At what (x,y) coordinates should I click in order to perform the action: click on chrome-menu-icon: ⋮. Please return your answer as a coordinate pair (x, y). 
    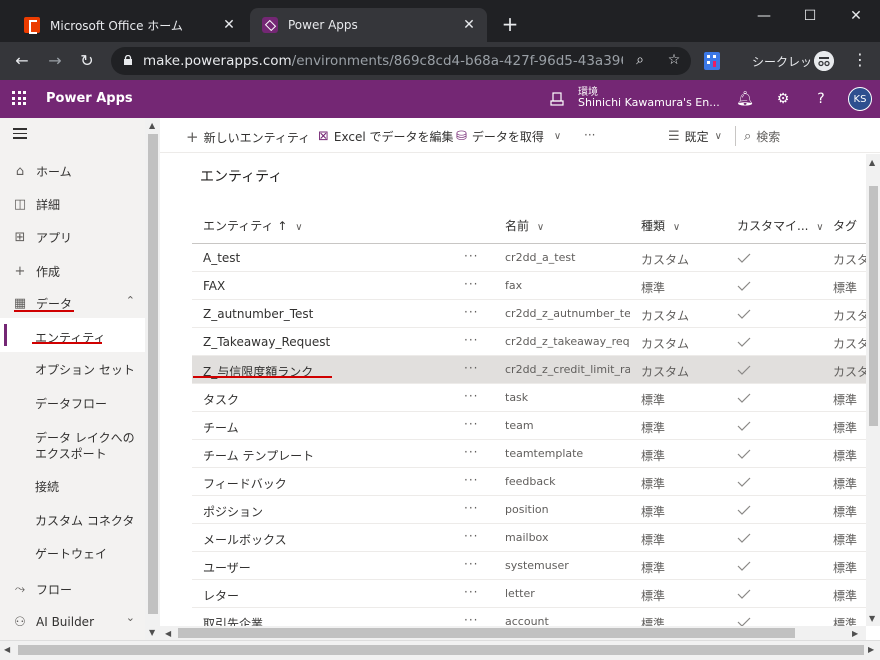
    Looking at the image, I should click on (860, 59).